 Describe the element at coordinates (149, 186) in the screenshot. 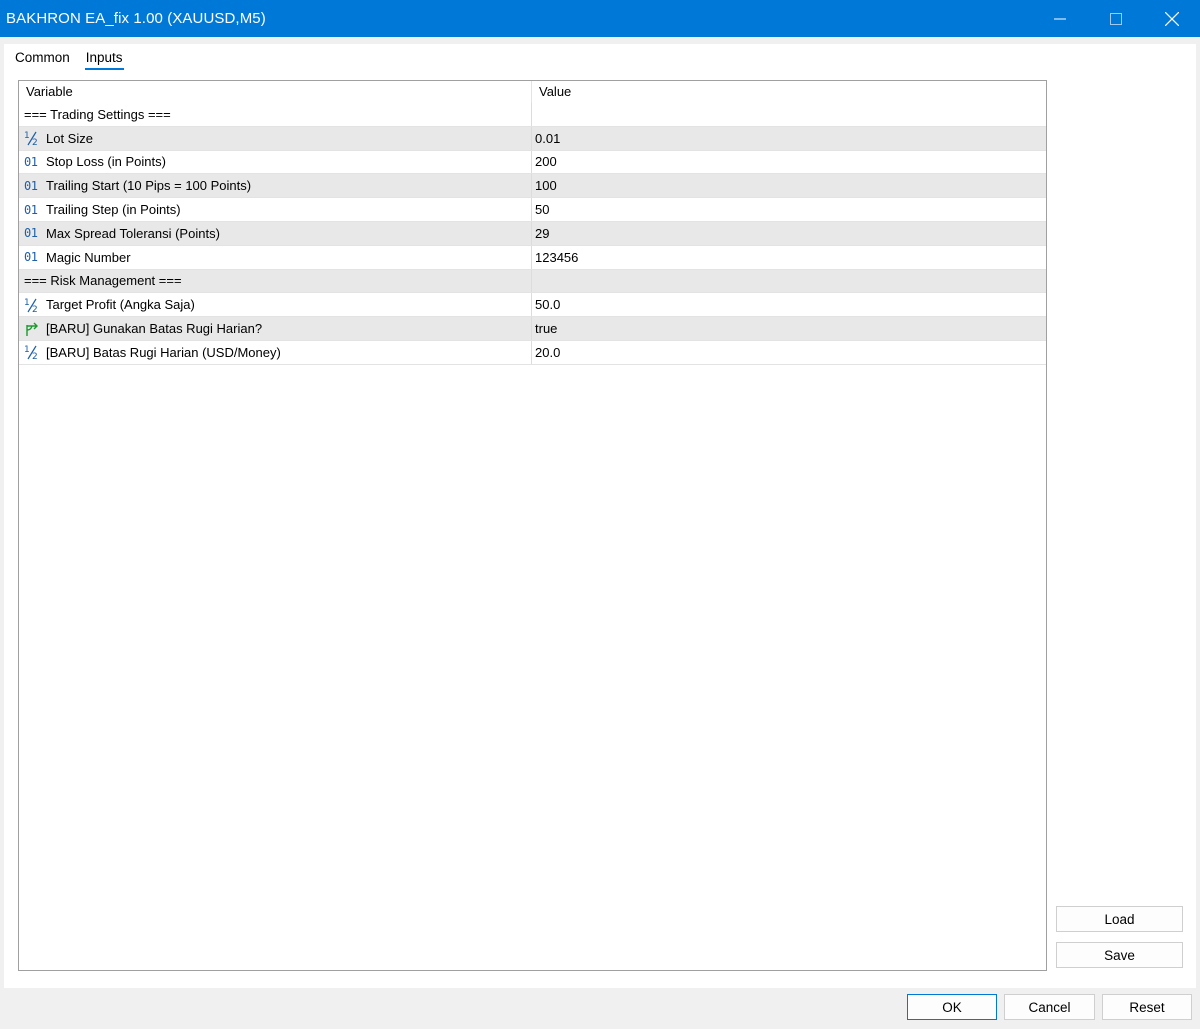

I see `variable-name: Trailing Start (10 Pips = 100 Points)` at that location.